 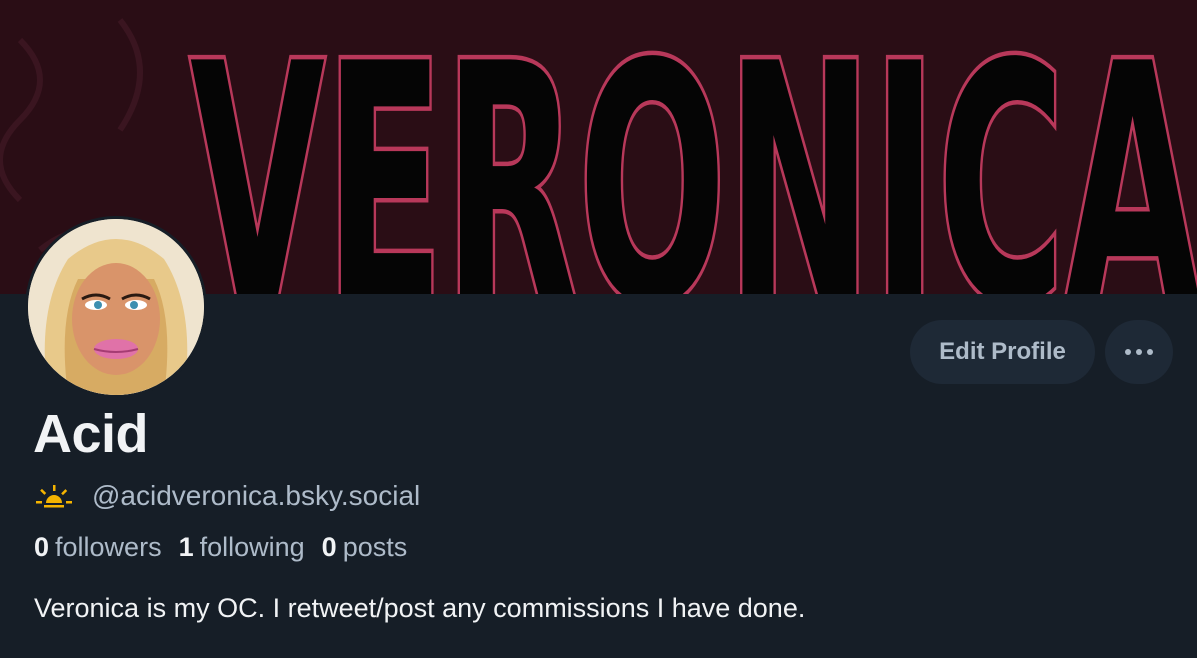 What do you see at coordinates (375, 547) in the screenshot?
I see `posts-label: posts` at bounding box center [375, 547].